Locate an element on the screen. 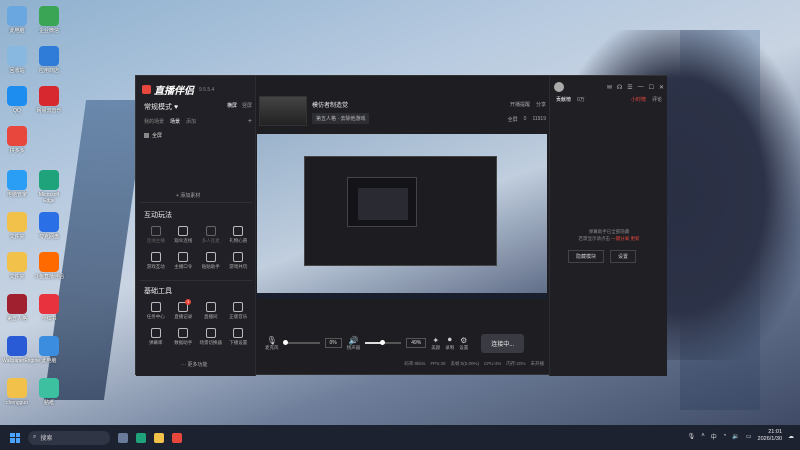 Image resolution: width=800 pixels, height=450 pixels. portrait-toggle: 竖屏 is located at coordinates (247, 106).